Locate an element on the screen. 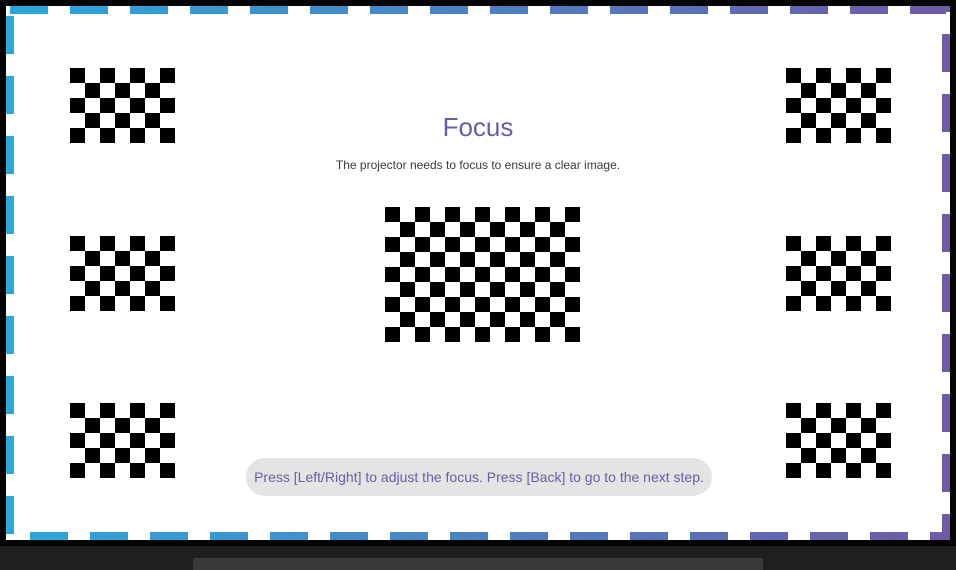 The width and height of the screenshot is (956, 570). page-title: Focus is located at coordinates (478, 127).